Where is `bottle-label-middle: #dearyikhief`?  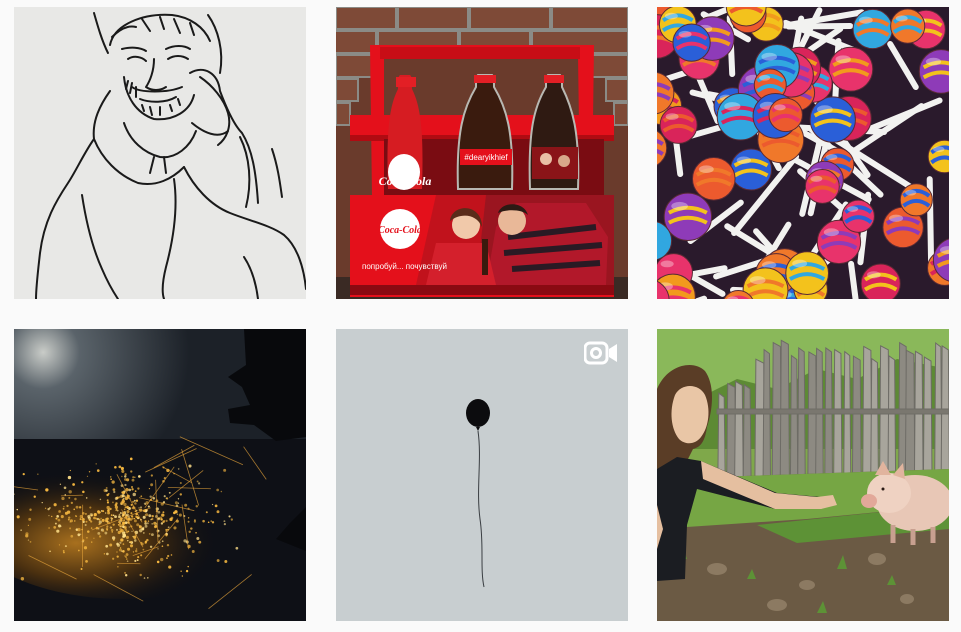 bottle-label-middle: #dearyikhief is located at coordinates (486, 157).